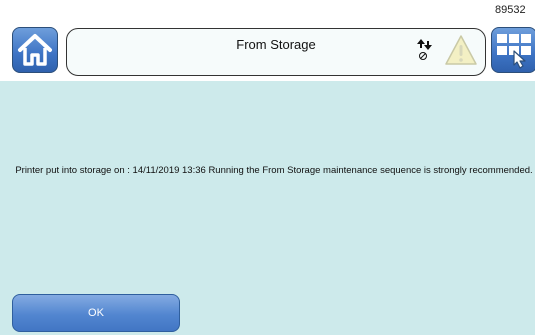  I want to click on title-panel: From Storage, so click(276, 52).